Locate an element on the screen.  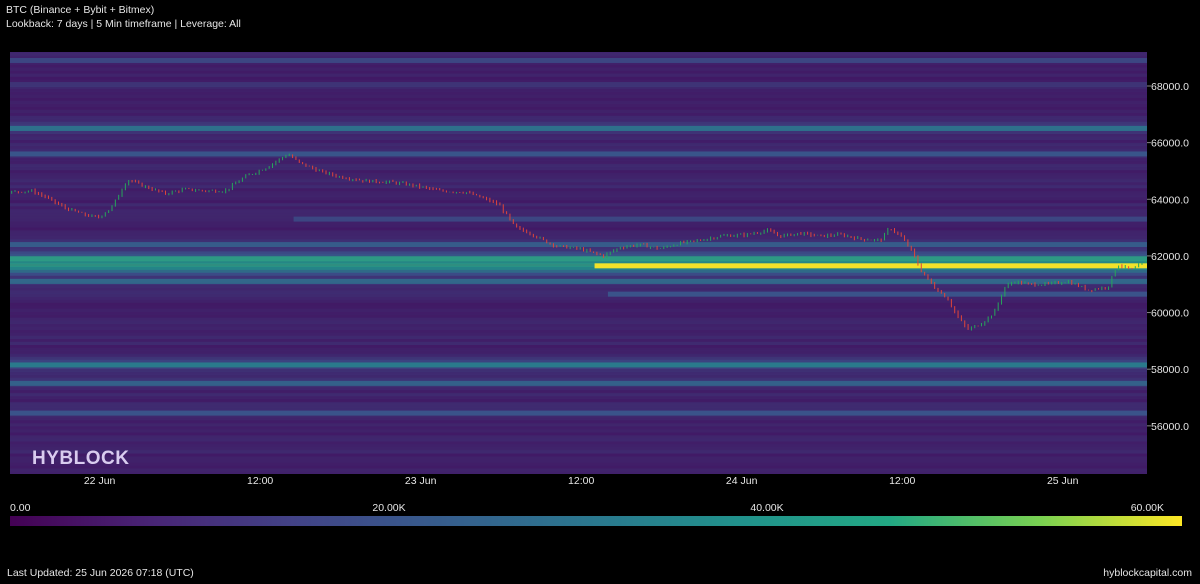
y-tick-label: 66000.0 is located at coordinates (1170, 144).